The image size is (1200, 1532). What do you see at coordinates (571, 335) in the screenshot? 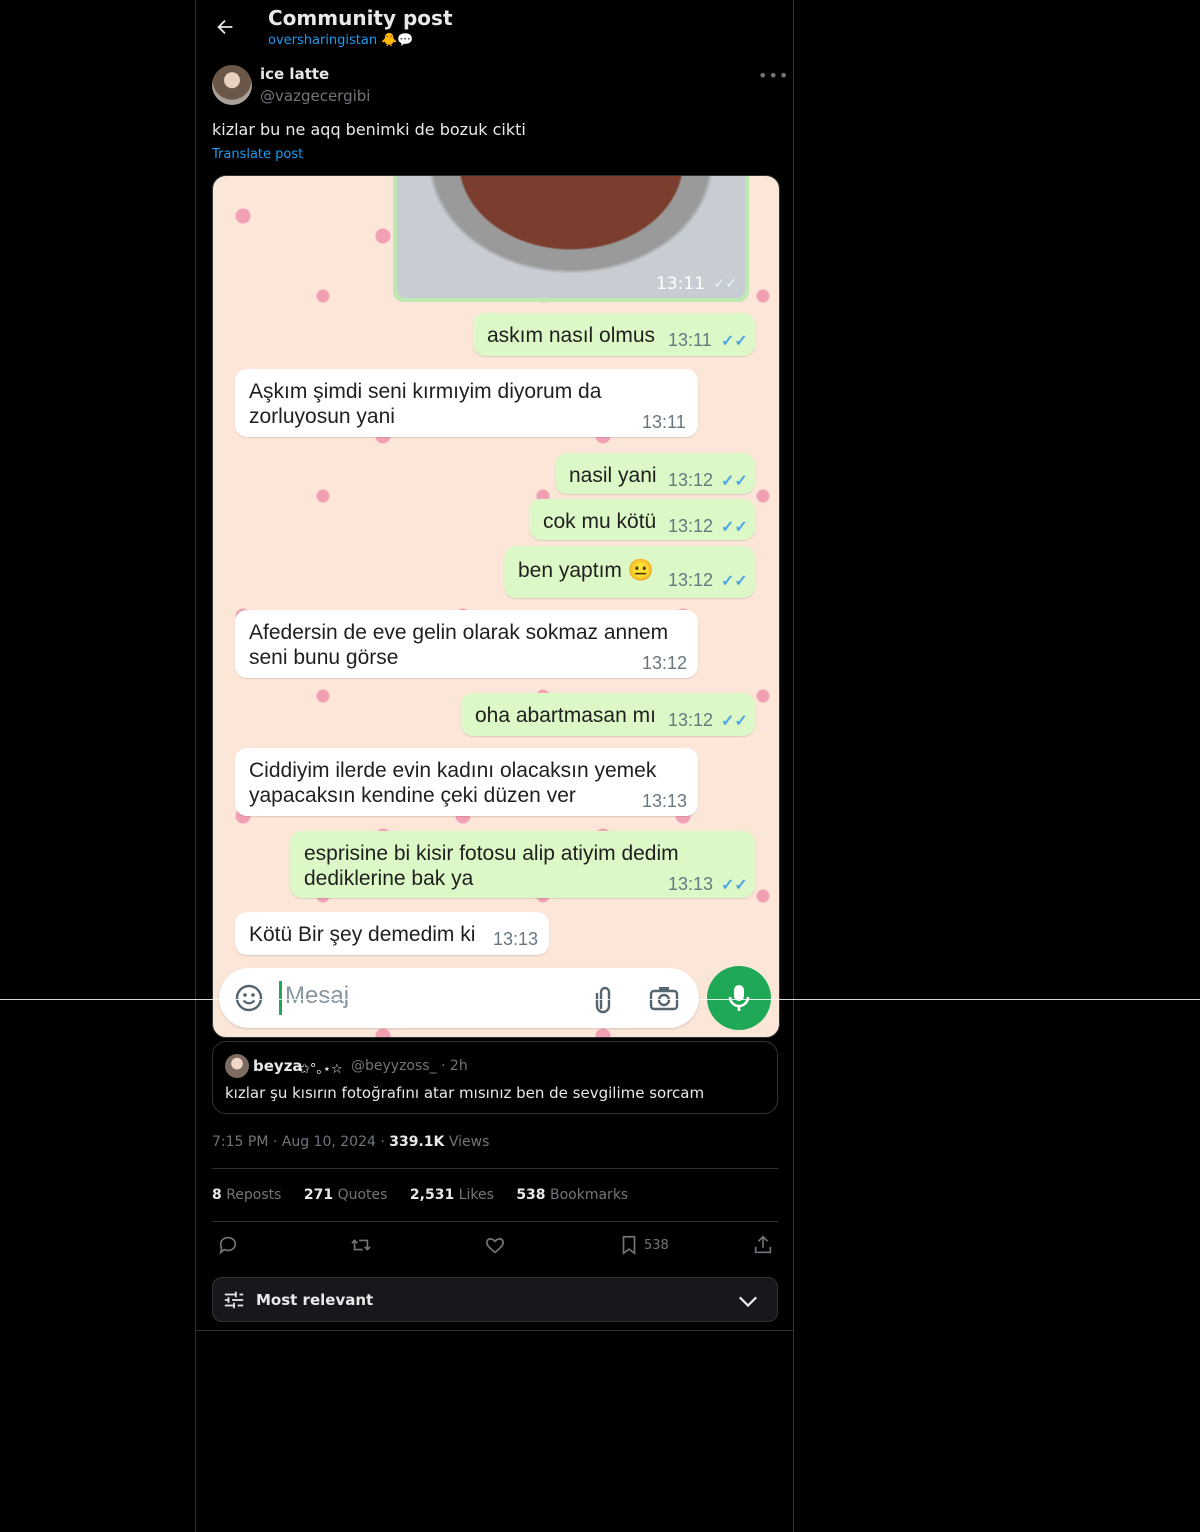
I see `message-text: askım nasıl olmus` at bounding box center [571, 335].